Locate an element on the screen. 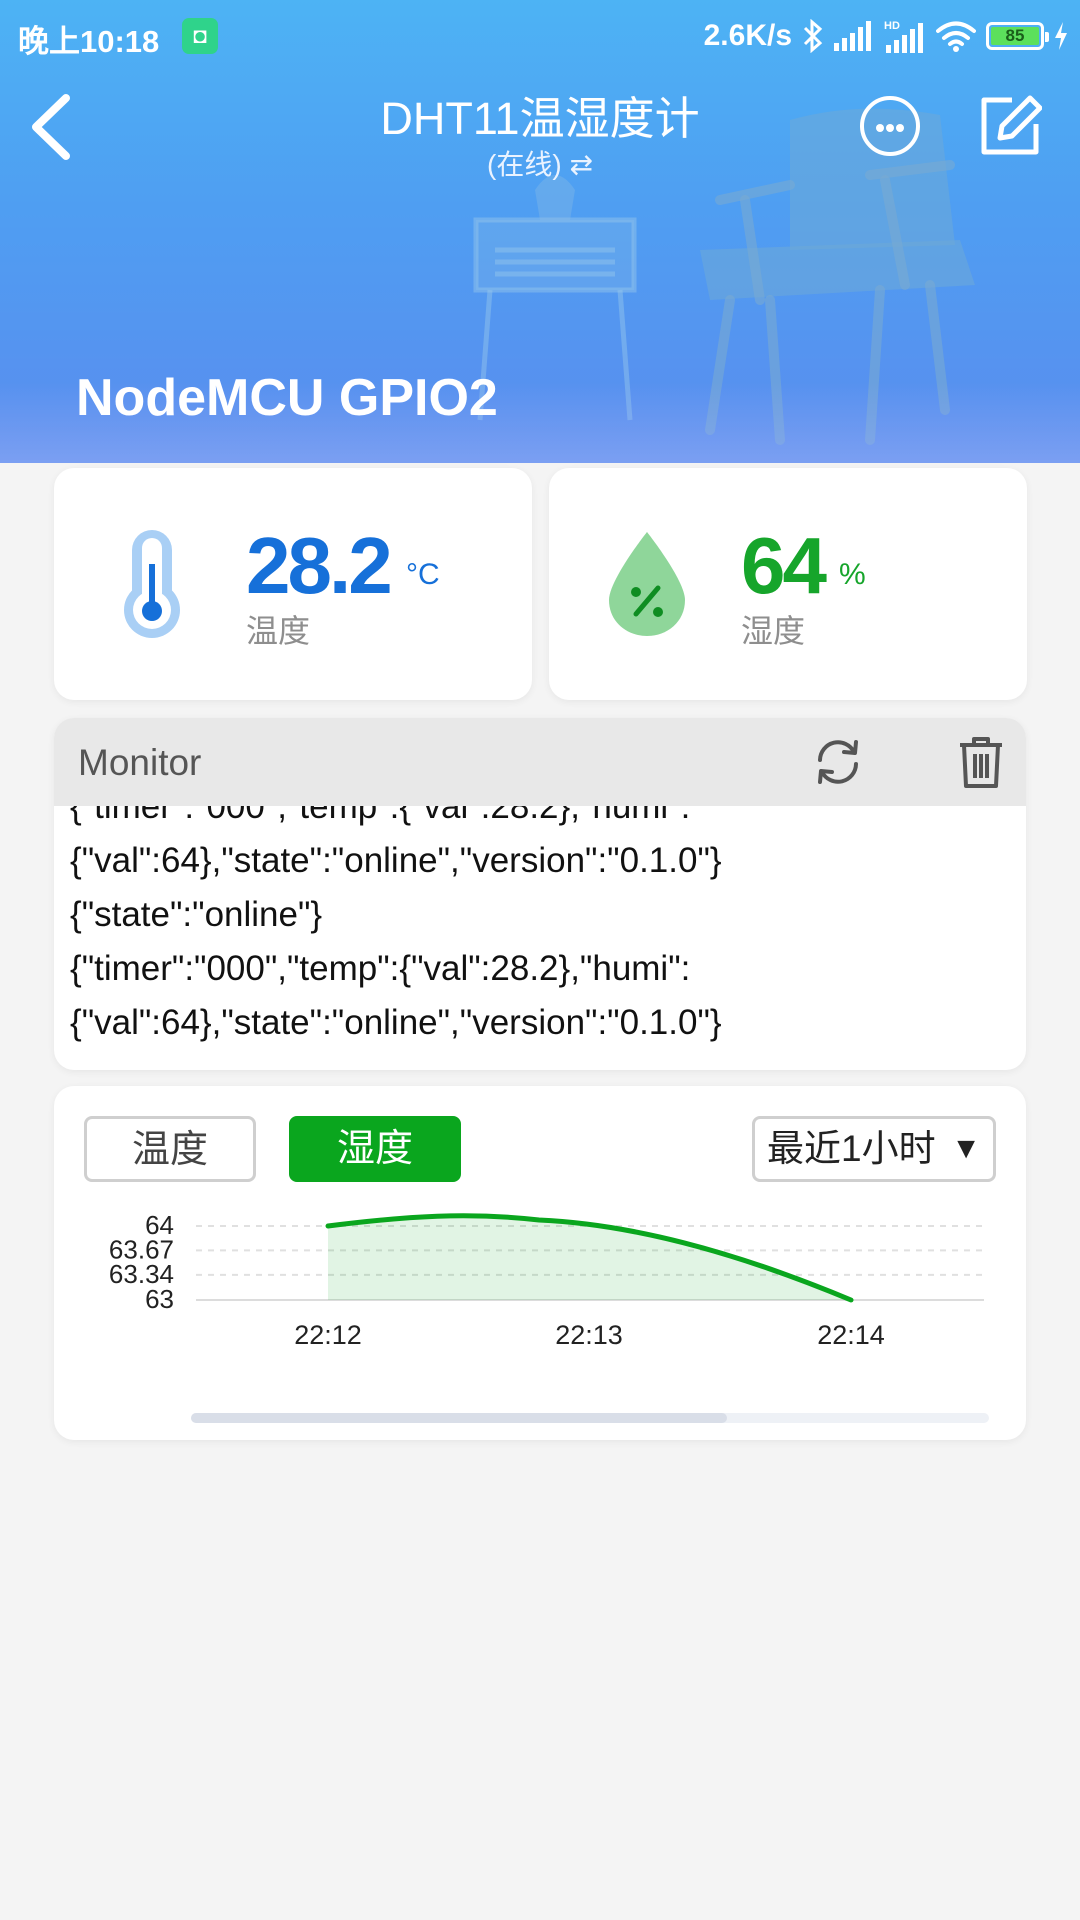  chart-scrollbar is located at coordinates (590, 1418).